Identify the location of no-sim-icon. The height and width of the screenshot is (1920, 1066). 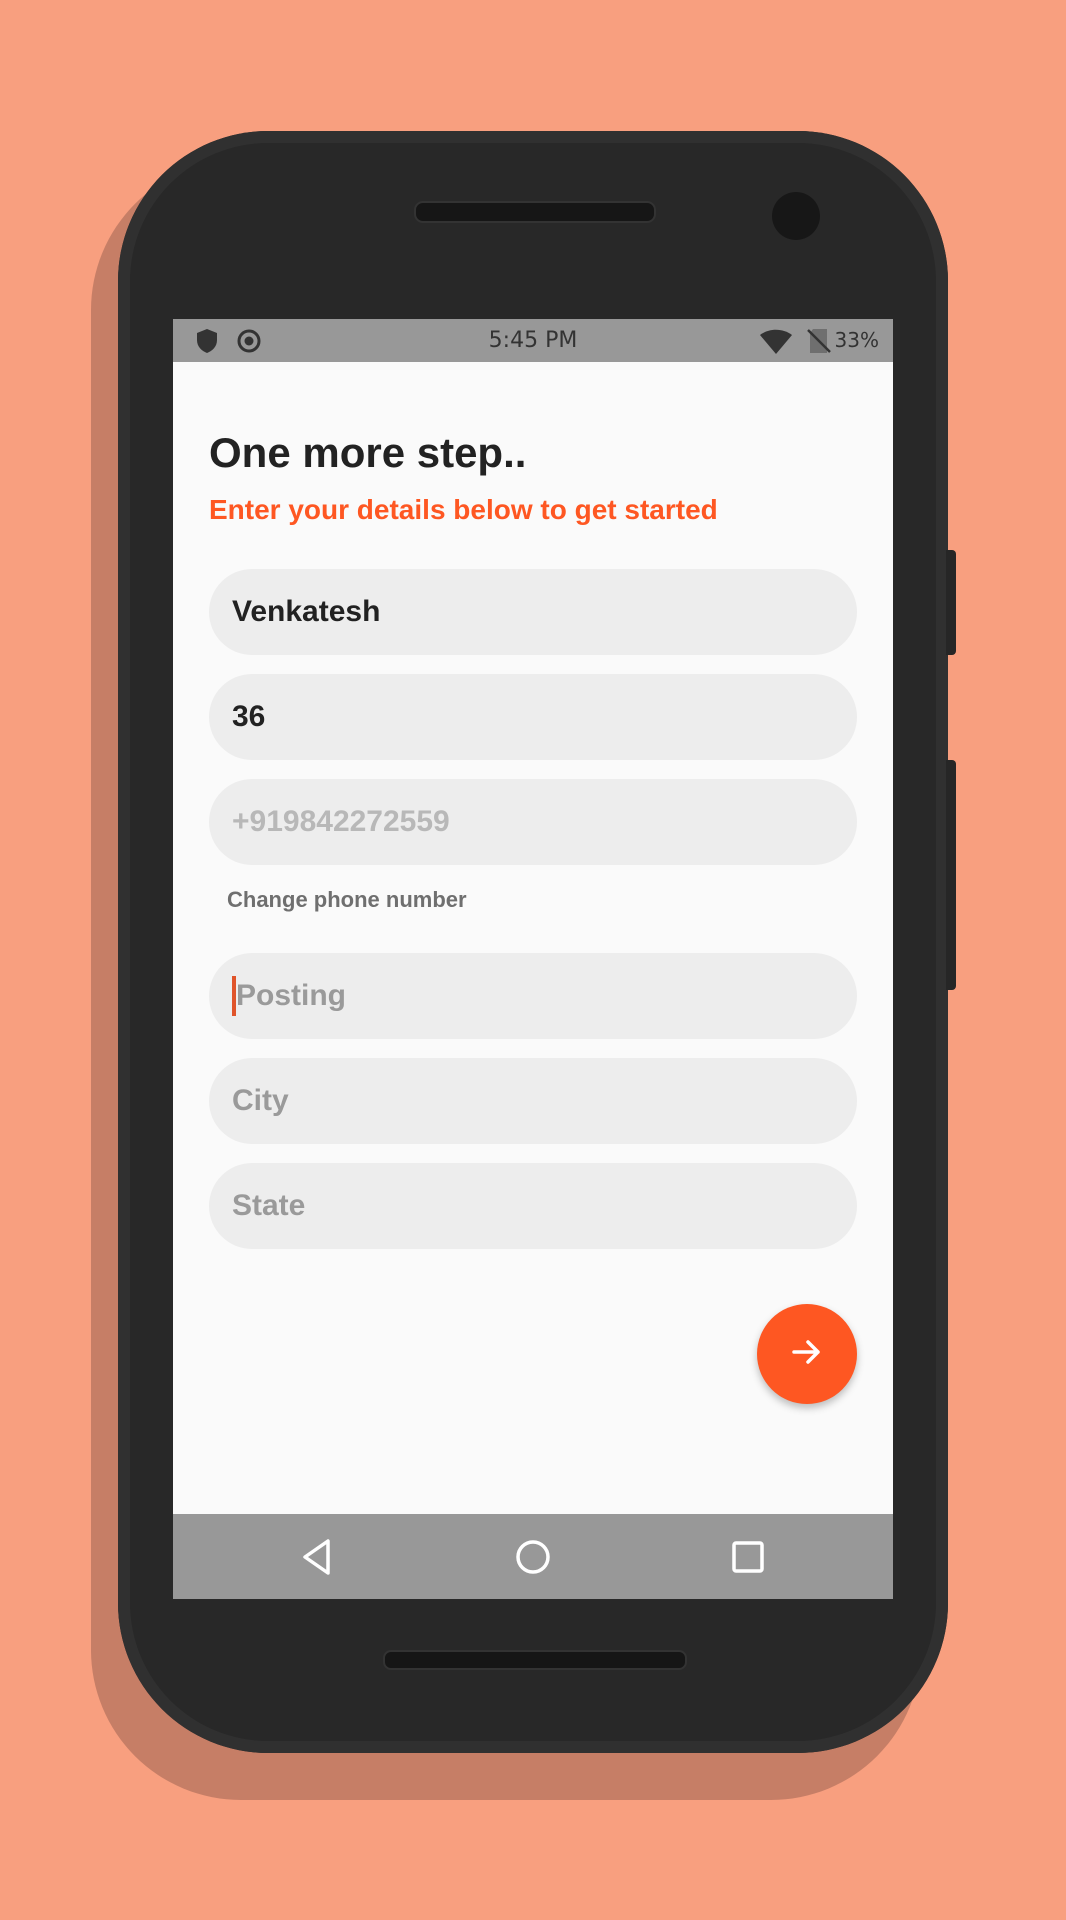
(819, 343).